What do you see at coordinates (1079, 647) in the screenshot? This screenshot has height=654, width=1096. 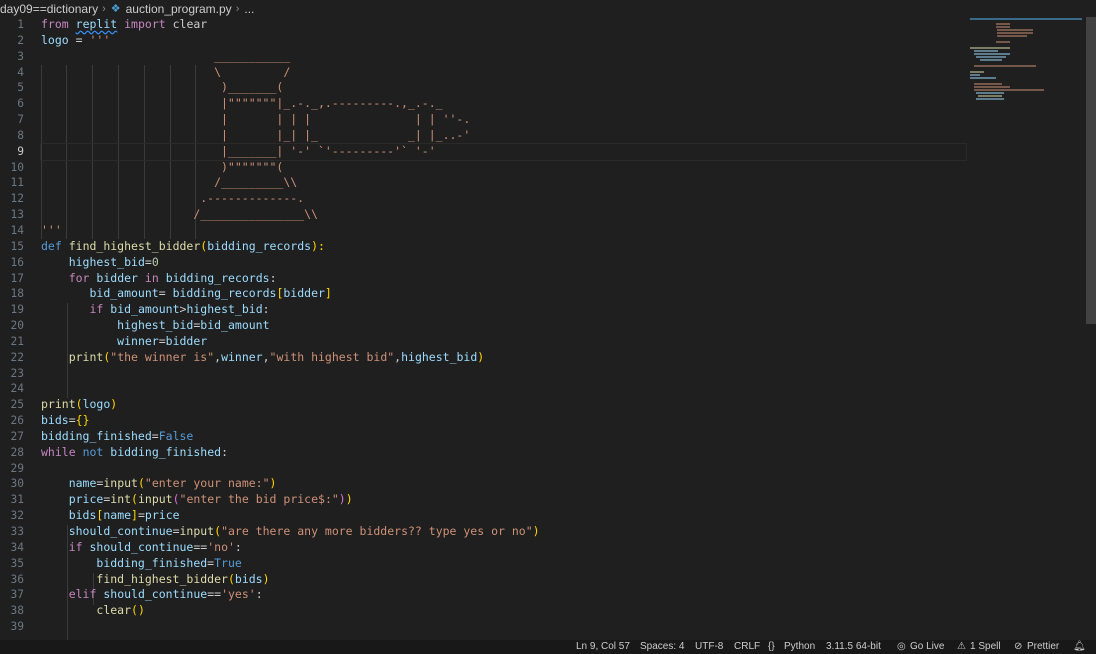 I see `notification-bell-icon: 🔔︎` at bounding box center [1079, 647].